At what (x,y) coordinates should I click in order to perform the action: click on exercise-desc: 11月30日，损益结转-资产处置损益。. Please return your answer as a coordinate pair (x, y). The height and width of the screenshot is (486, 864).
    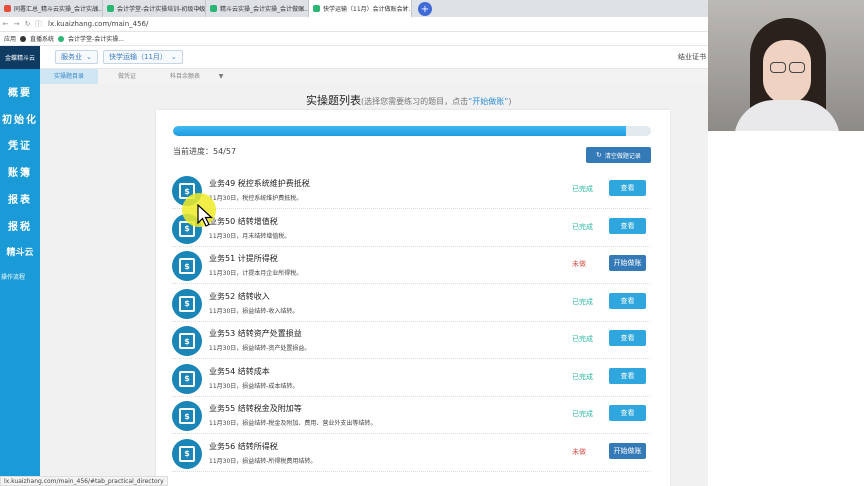
    Looking at the image, I should click on (260, 348).